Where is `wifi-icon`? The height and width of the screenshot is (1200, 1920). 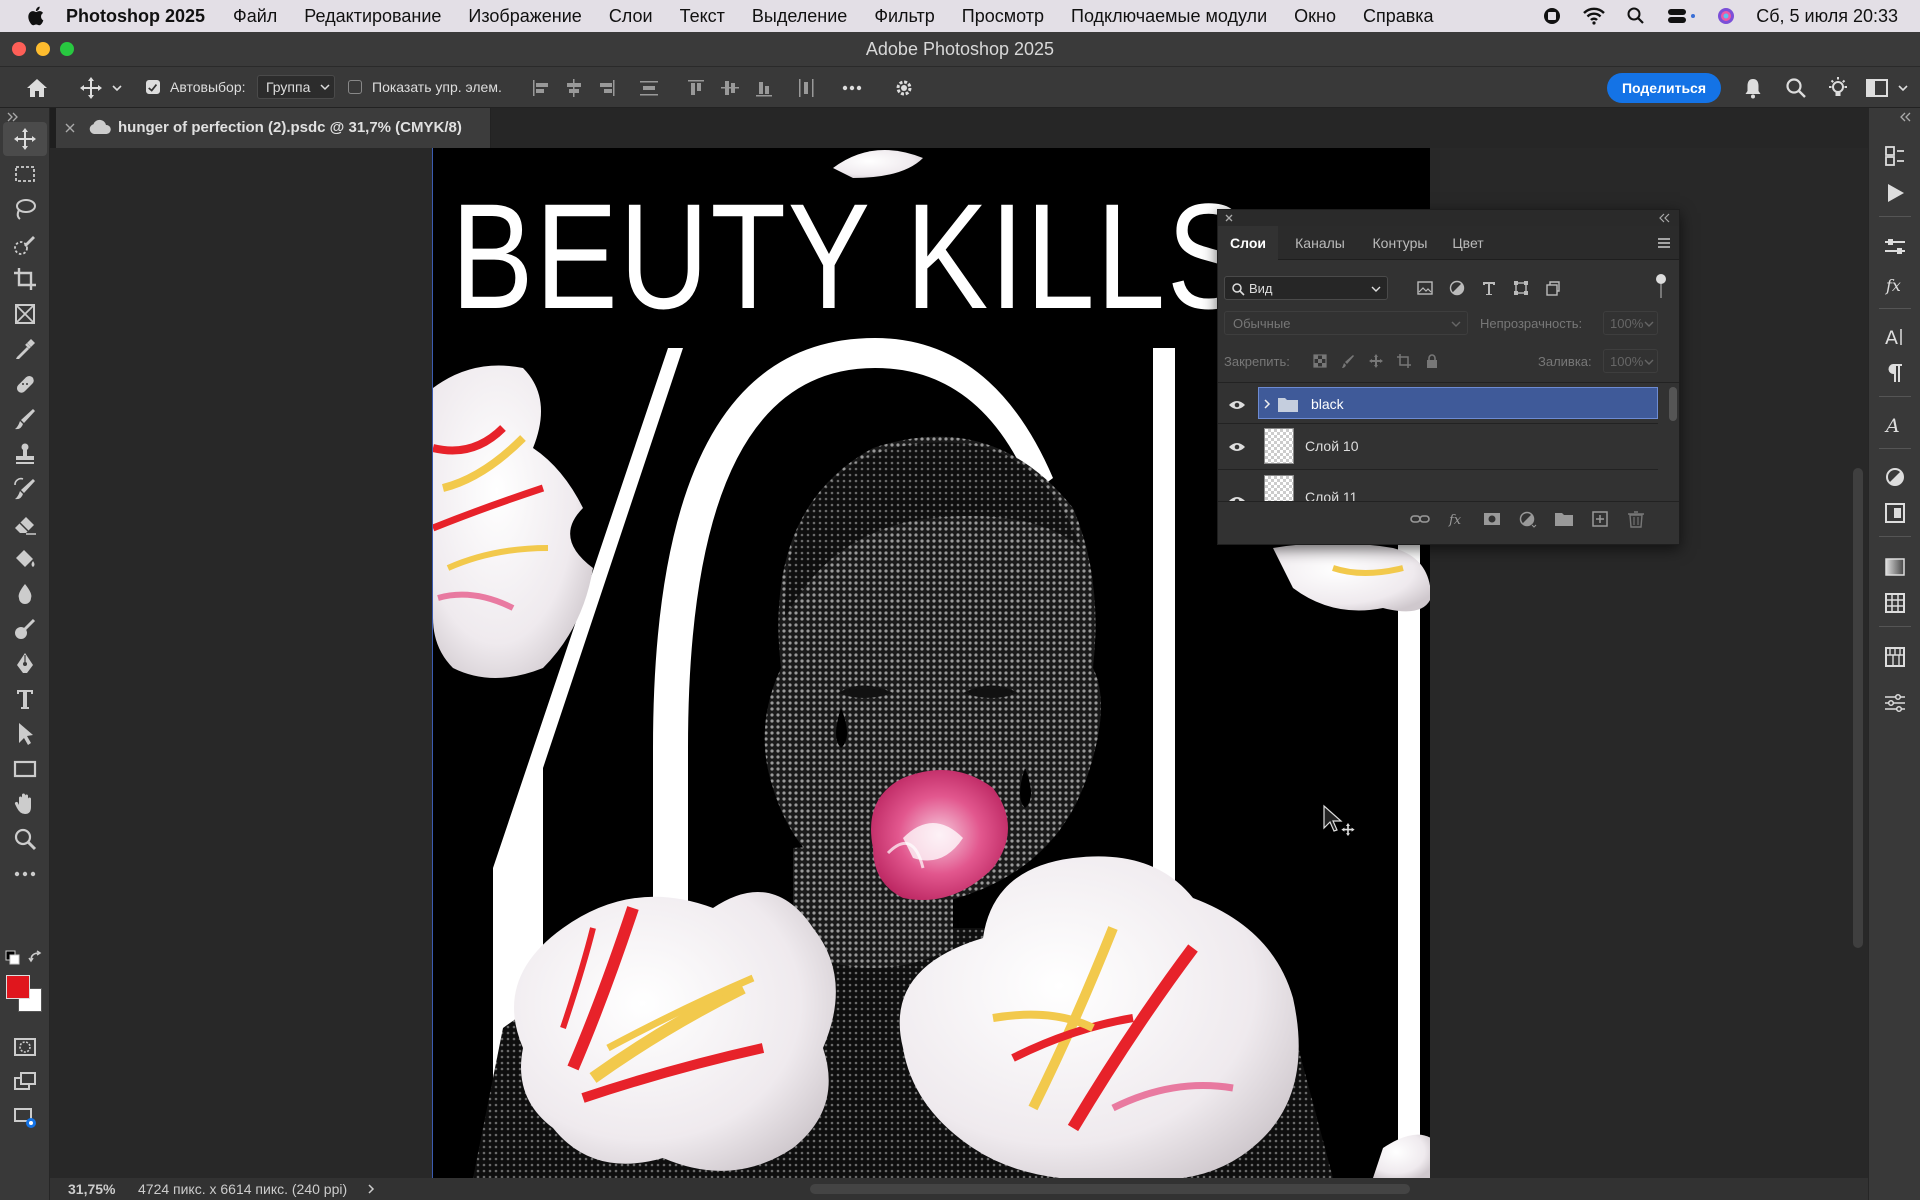
wifi-icon is located at coordinates (1594, 16).